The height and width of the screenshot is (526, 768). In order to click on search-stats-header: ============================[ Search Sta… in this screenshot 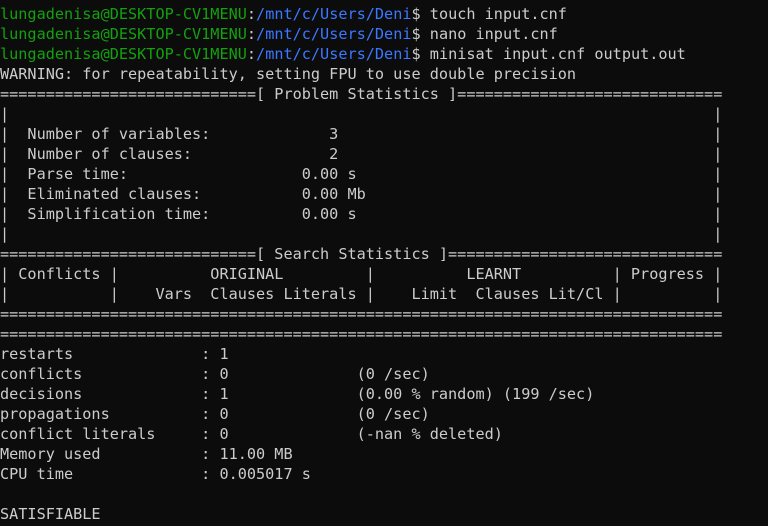, I will do `click(361, 254)`.